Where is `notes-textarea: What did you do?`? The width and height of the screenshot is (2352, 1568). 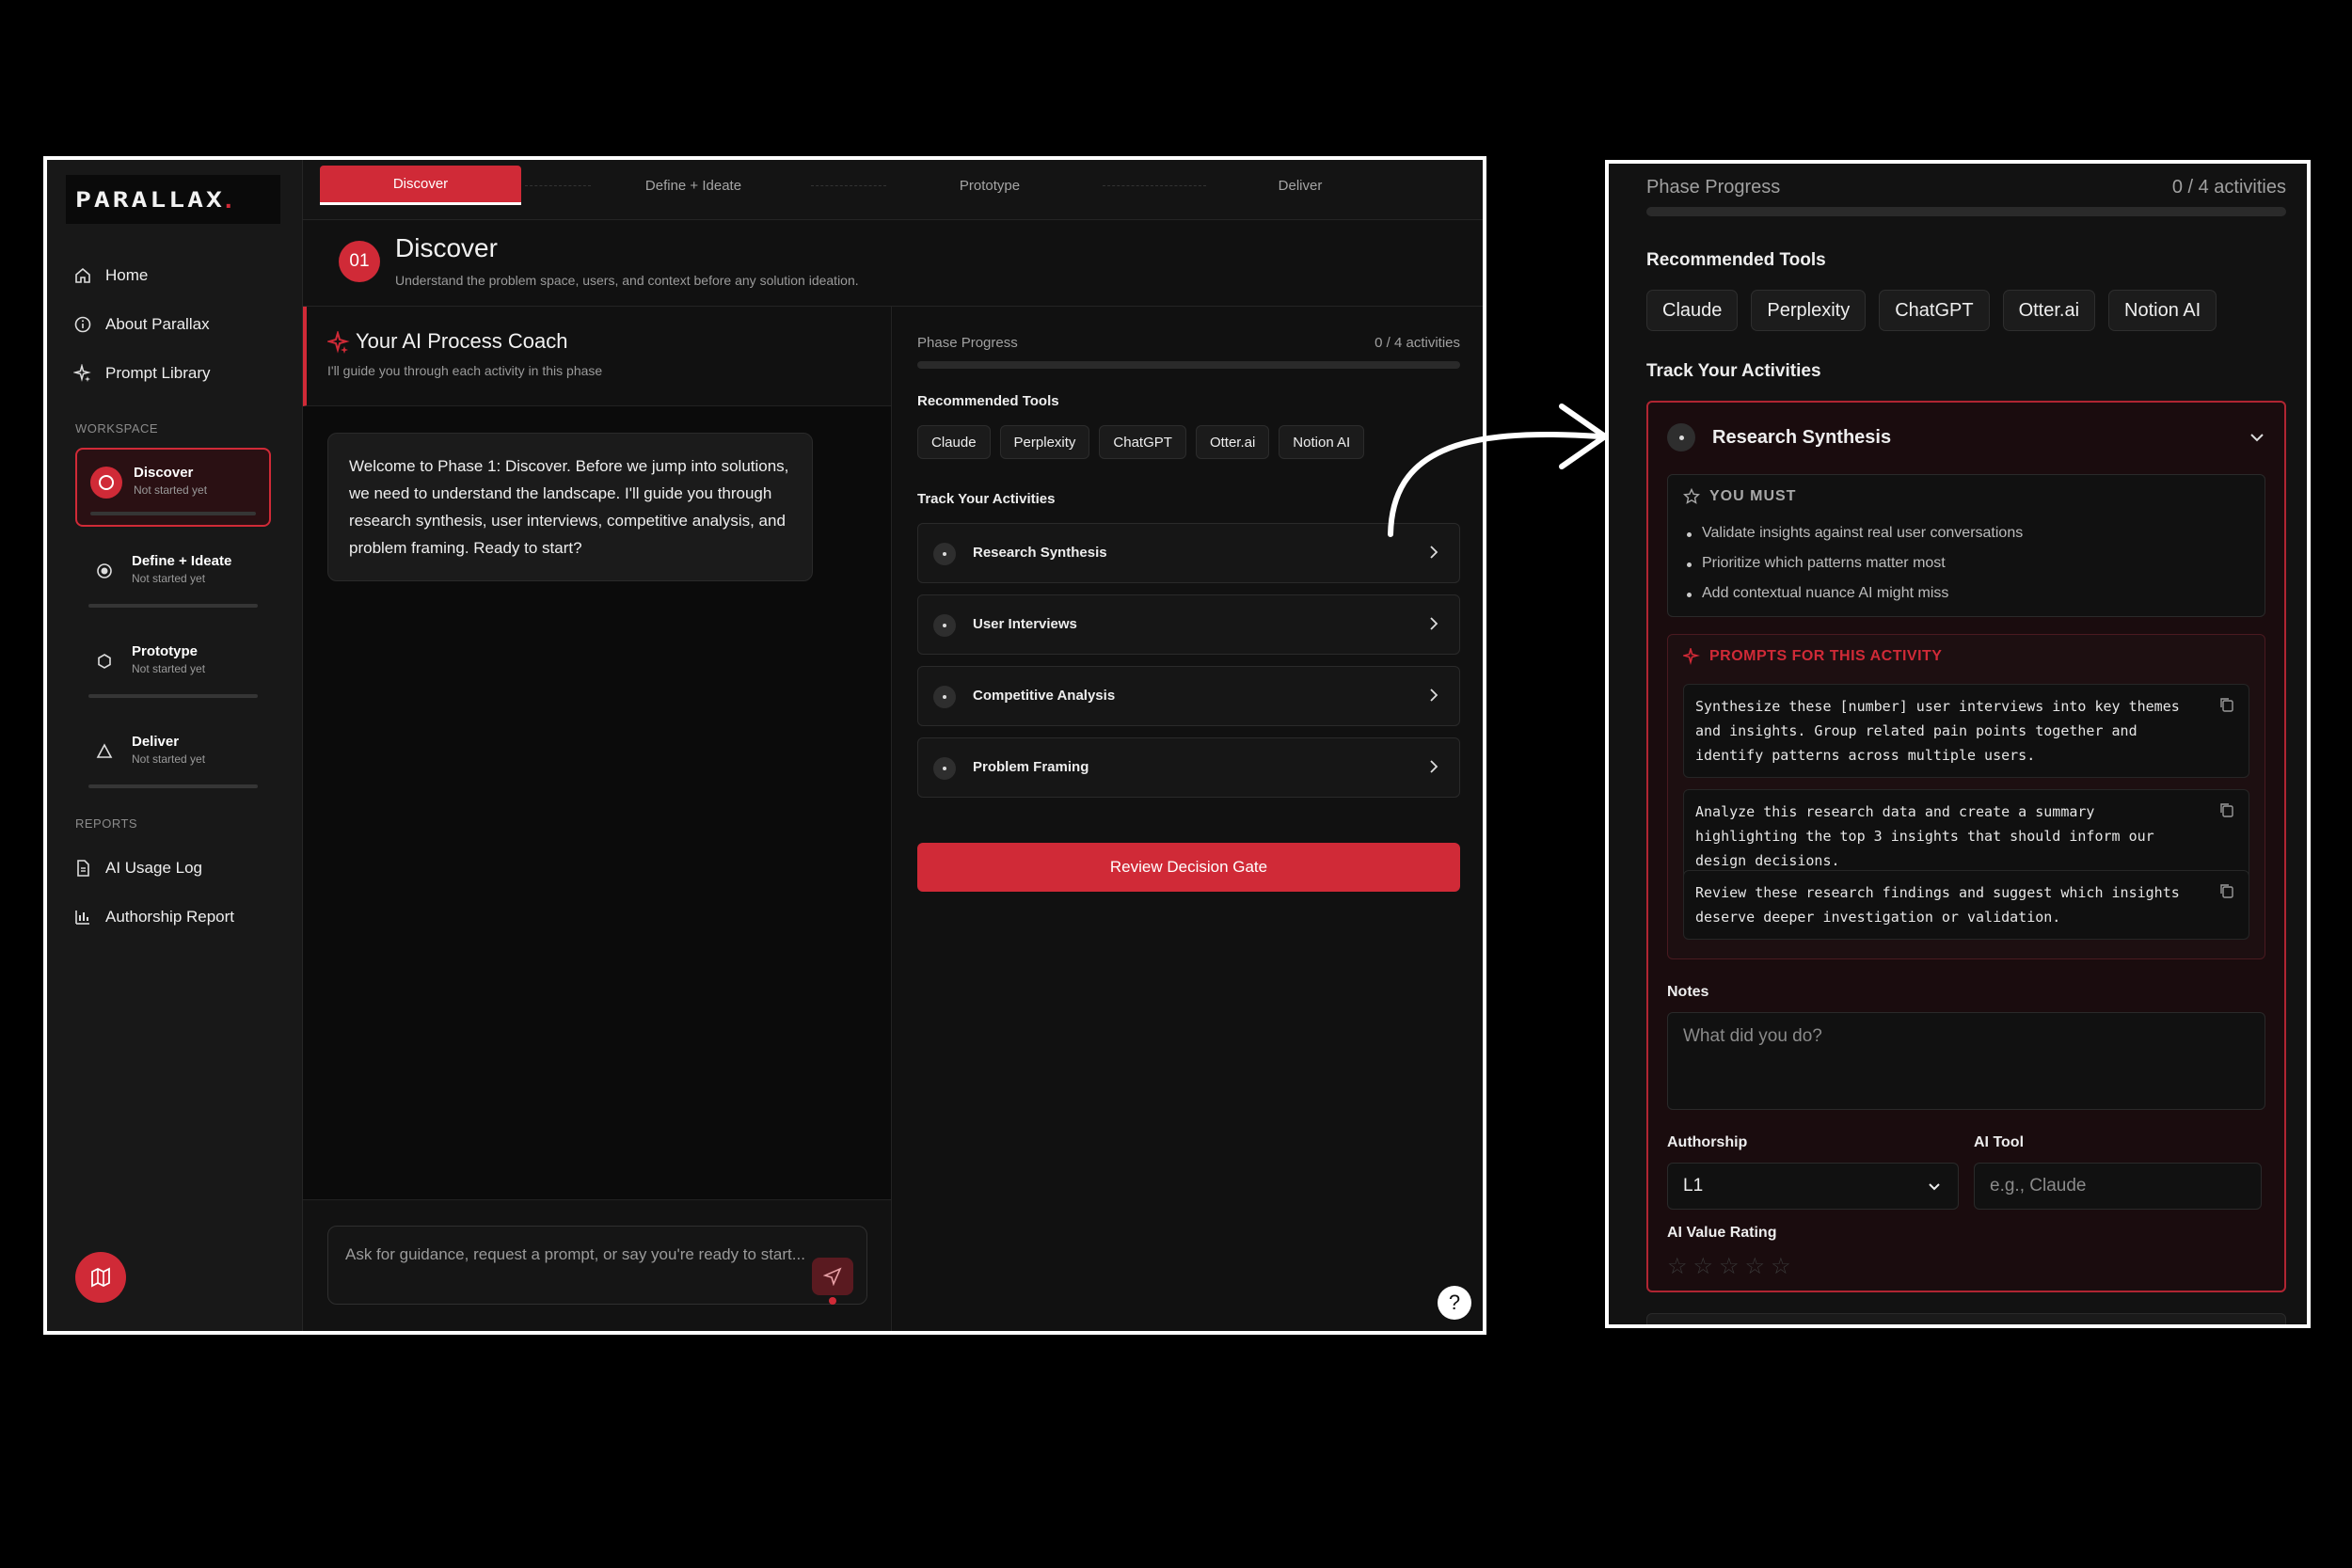 notes-textarea: What did you do? is located at coordinates (1966, 1061).